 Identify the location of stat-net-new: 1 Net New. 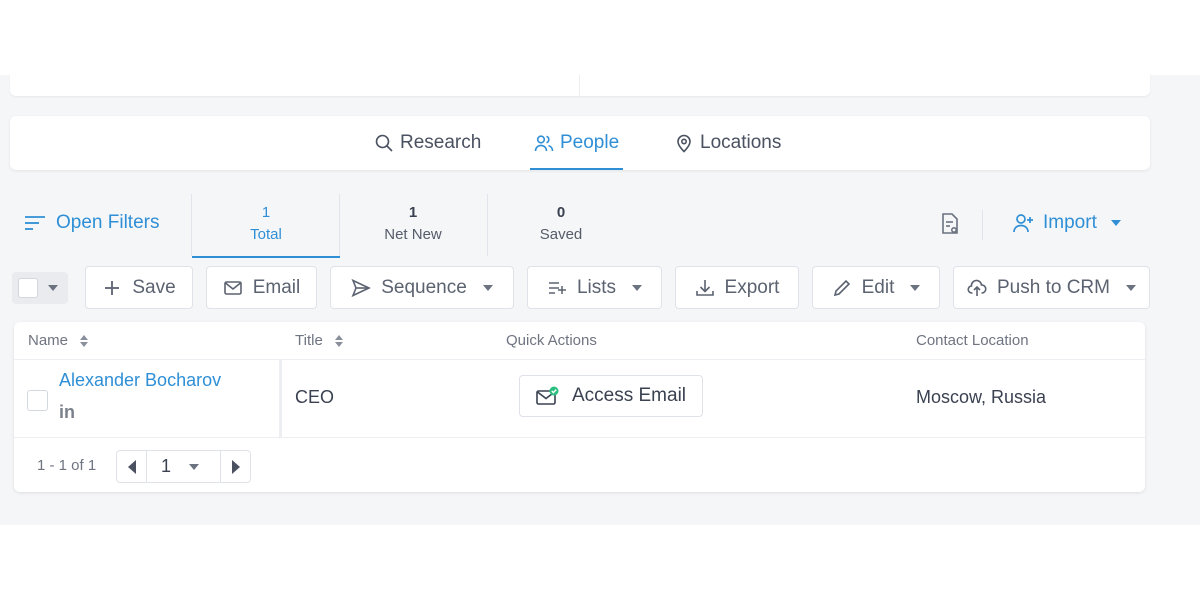
(413, 225).